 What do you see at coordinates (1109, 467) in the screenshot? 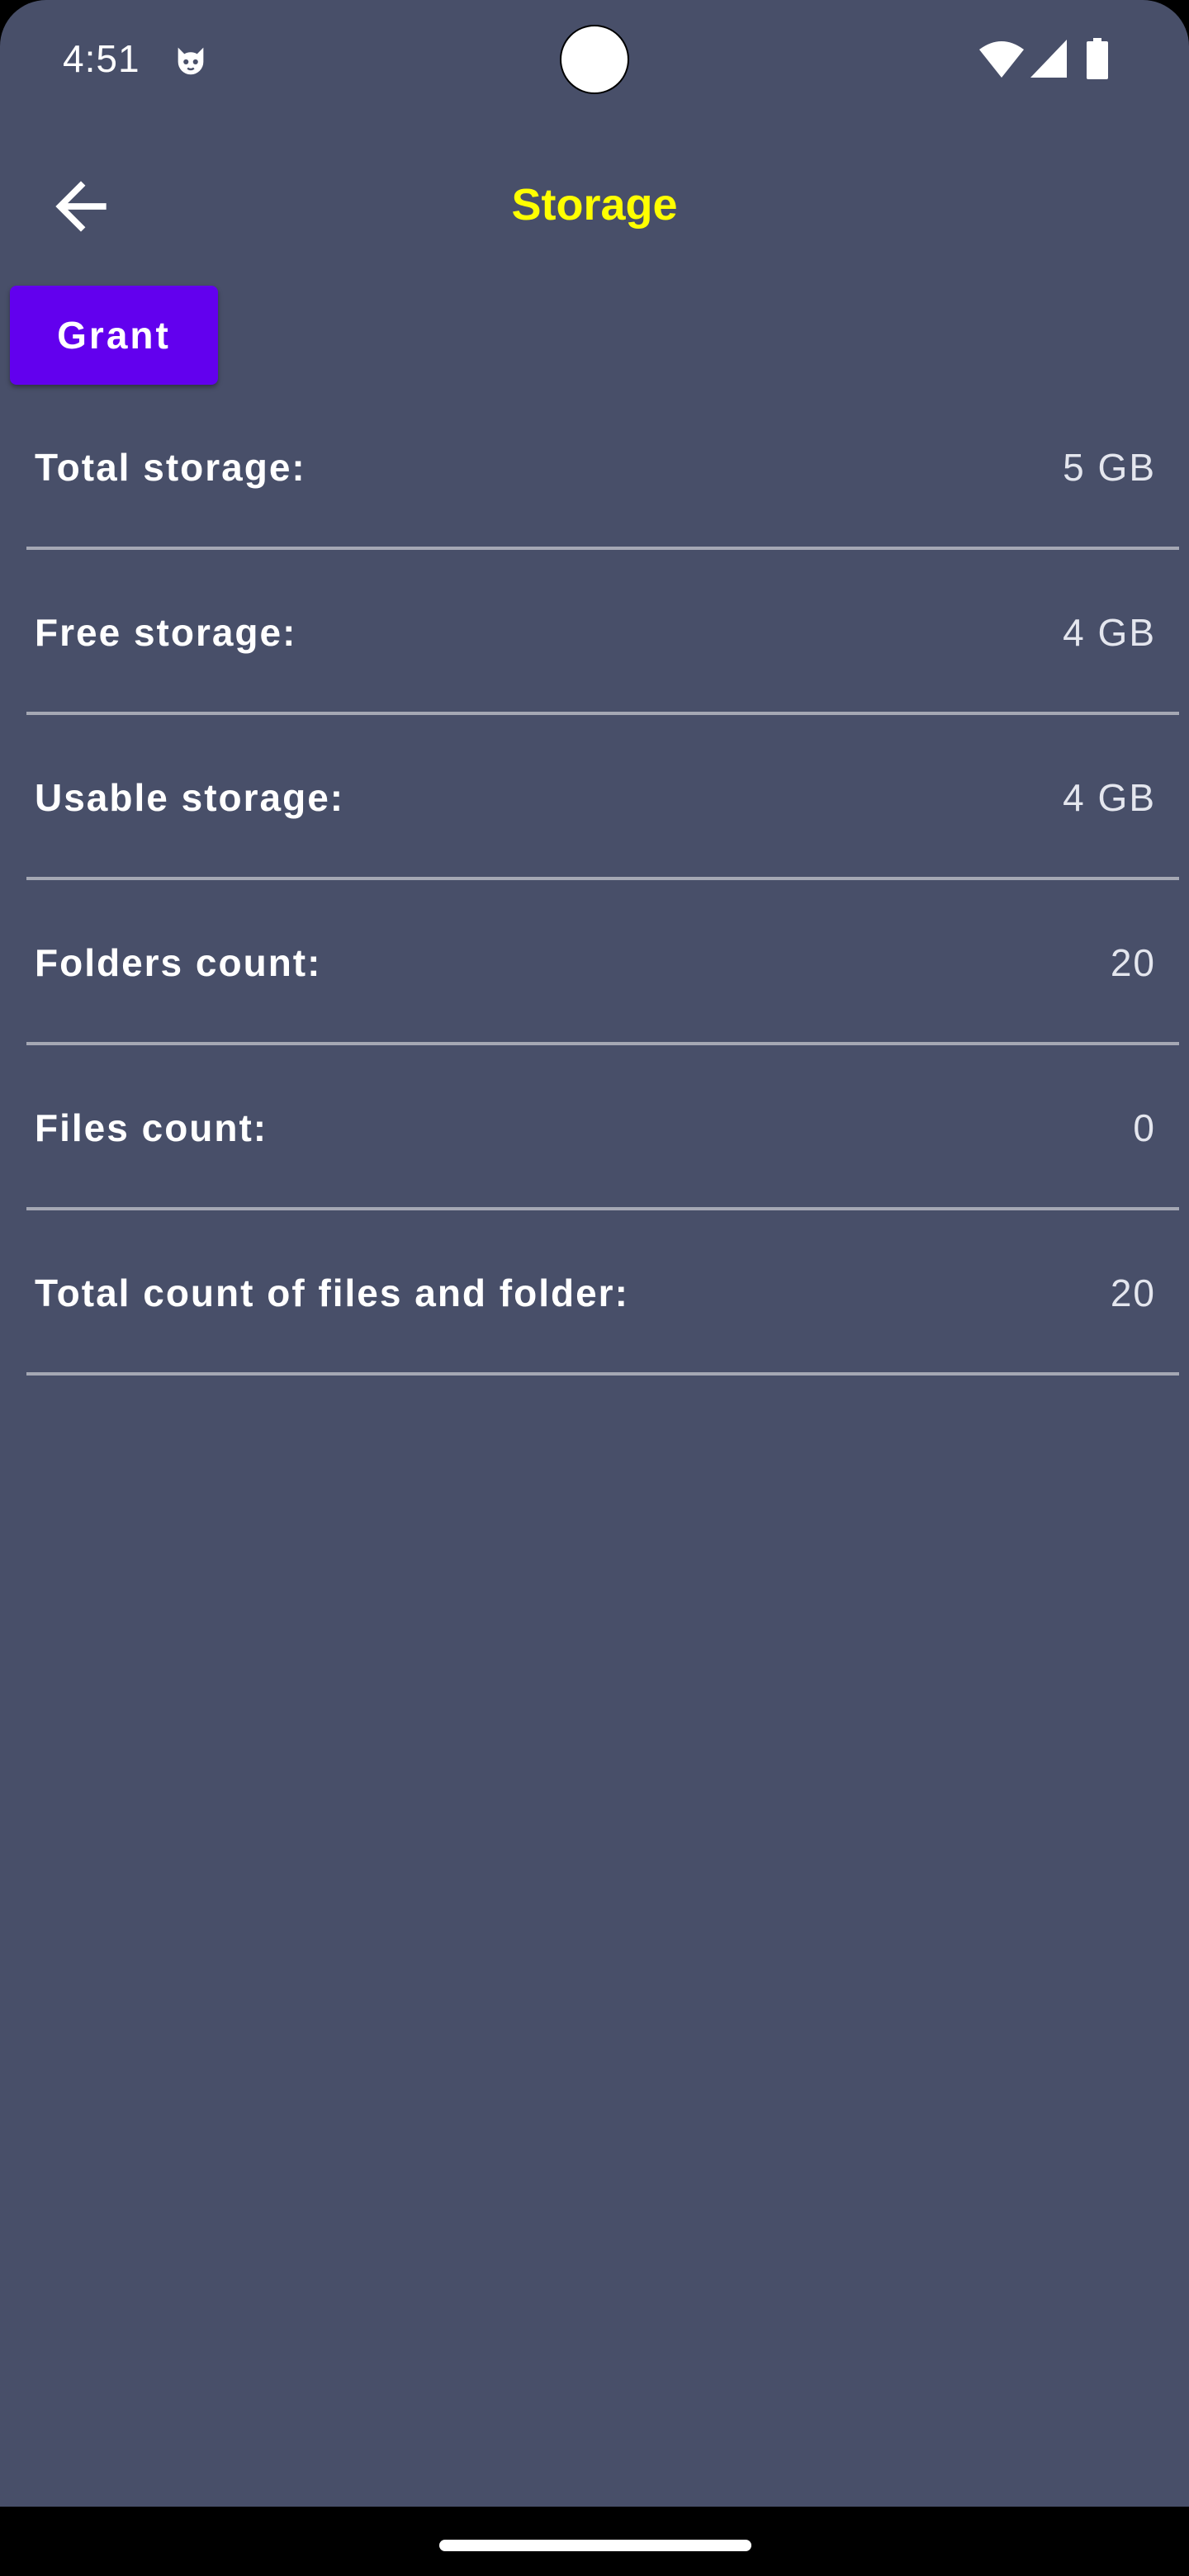
I see `total-storage-value: 5 GB` at bounding box center [1109, 467].